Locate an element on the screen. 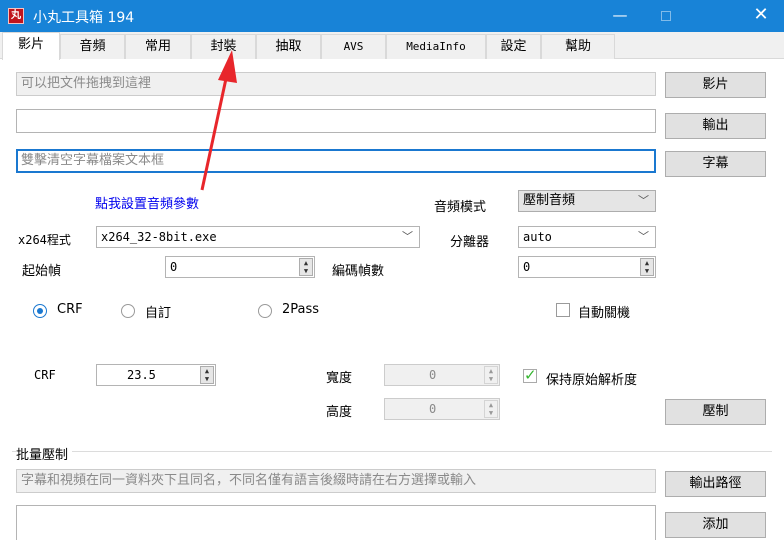 This screenshot has height=540, width=784. encode-frames-stepper: 0 ▲ ▼ is located at coordinates (587, 267).